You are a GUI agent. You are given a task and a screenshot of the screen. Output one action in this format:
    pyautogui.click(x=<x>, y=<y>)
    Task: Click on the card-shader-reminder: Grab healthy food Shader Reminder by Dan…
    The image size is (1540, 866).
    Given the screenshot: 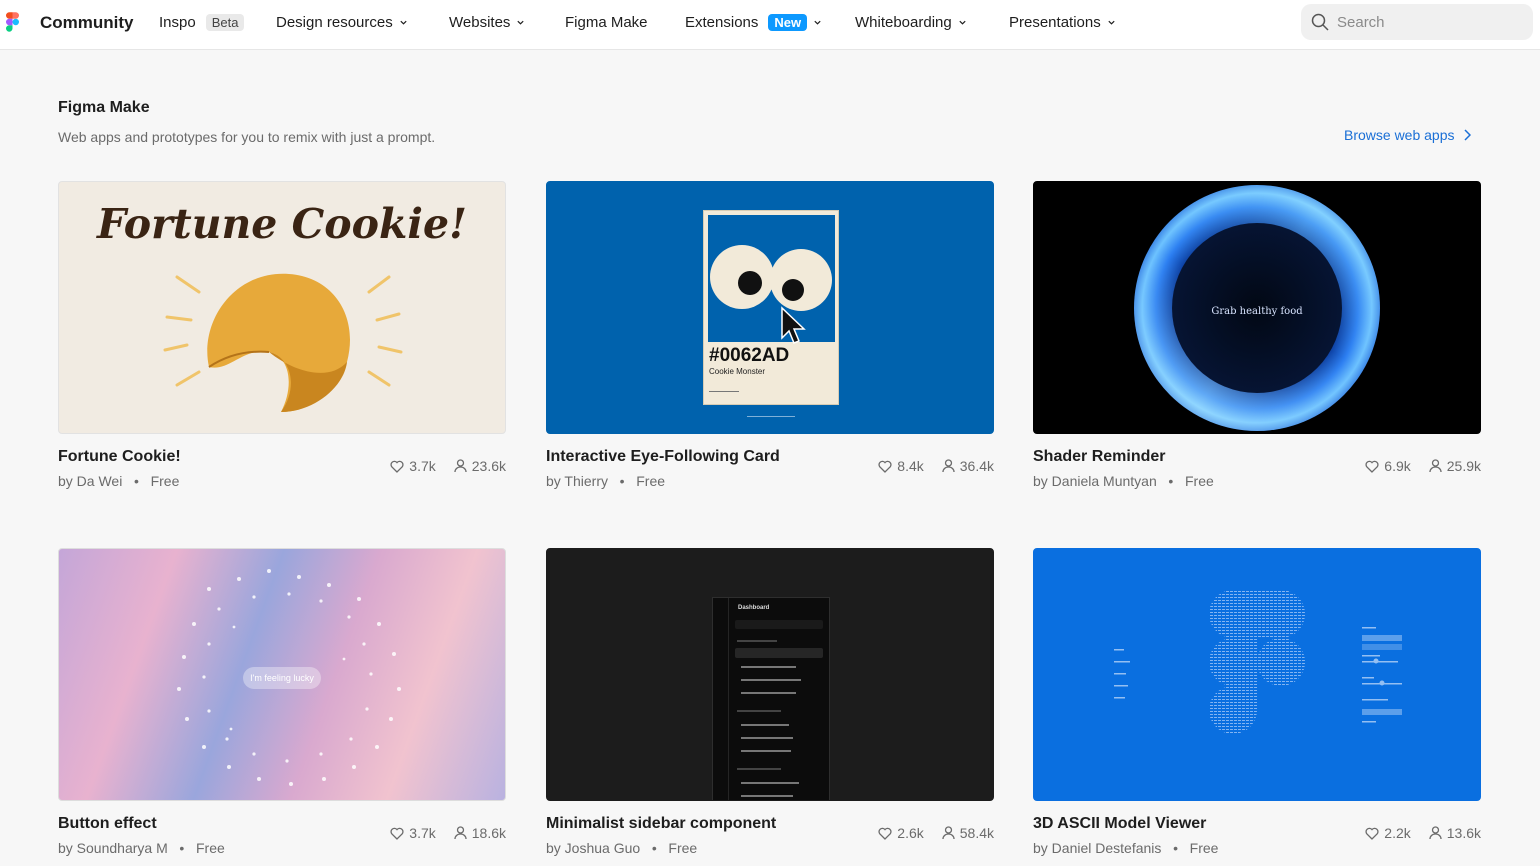 What is the action you would take?
    pyautogui.click(x=1257, y=335)
    